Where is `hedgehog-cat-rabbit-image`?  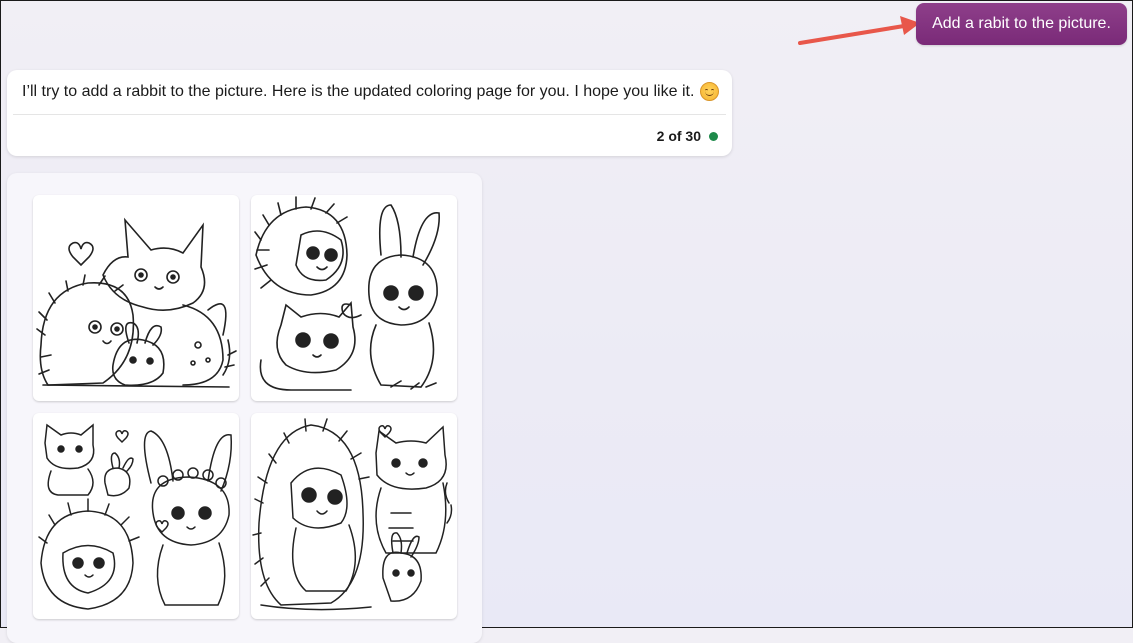 hedgehog-cat-rabbit-image is located at coordinates (352, 514).